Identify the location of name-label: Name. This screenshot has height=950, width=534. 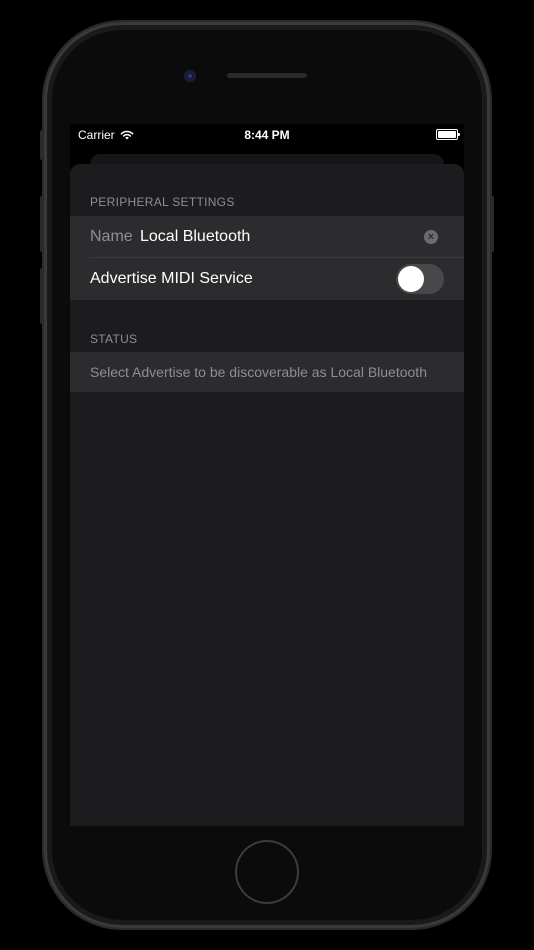
(111, 236).